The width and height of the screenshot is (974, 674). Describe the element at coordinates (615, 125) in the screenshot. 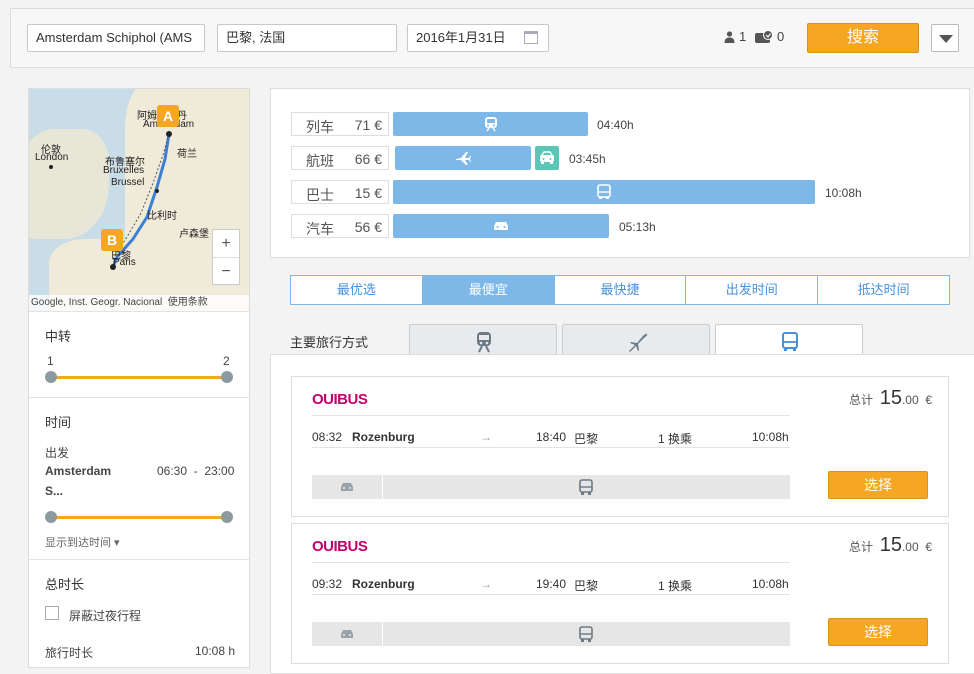

I see `mode-duration: 04:40h` at that location.